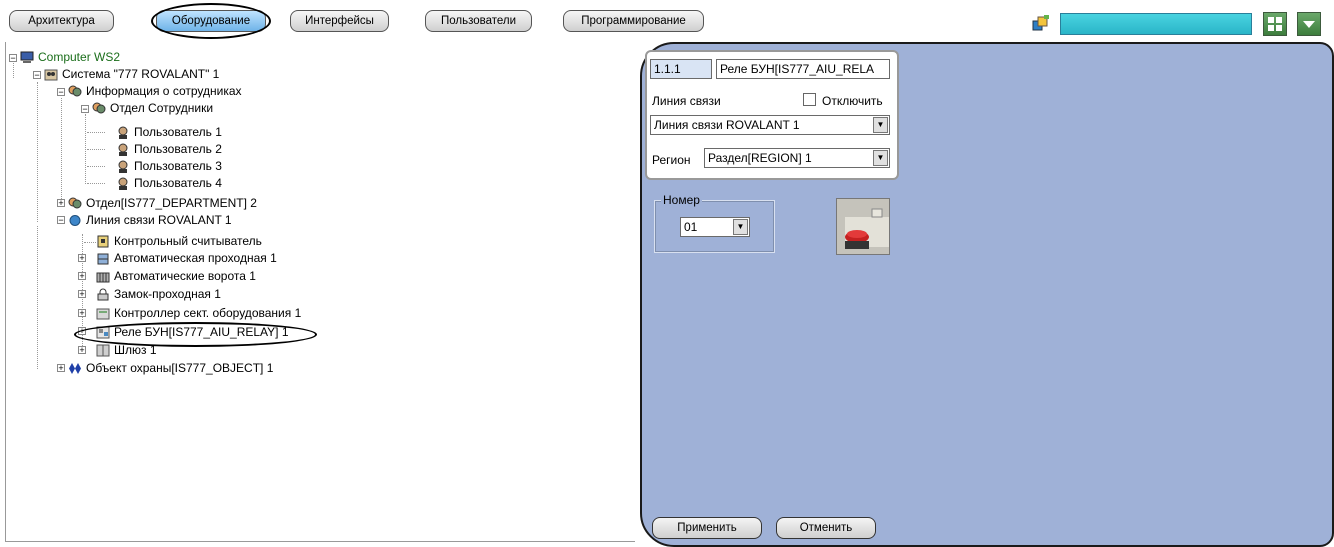  What do you see at coordinates (169, 183) in the screenshot?
I see `tree-item-user: Пользователь 4` at bounding box center [169, 183].